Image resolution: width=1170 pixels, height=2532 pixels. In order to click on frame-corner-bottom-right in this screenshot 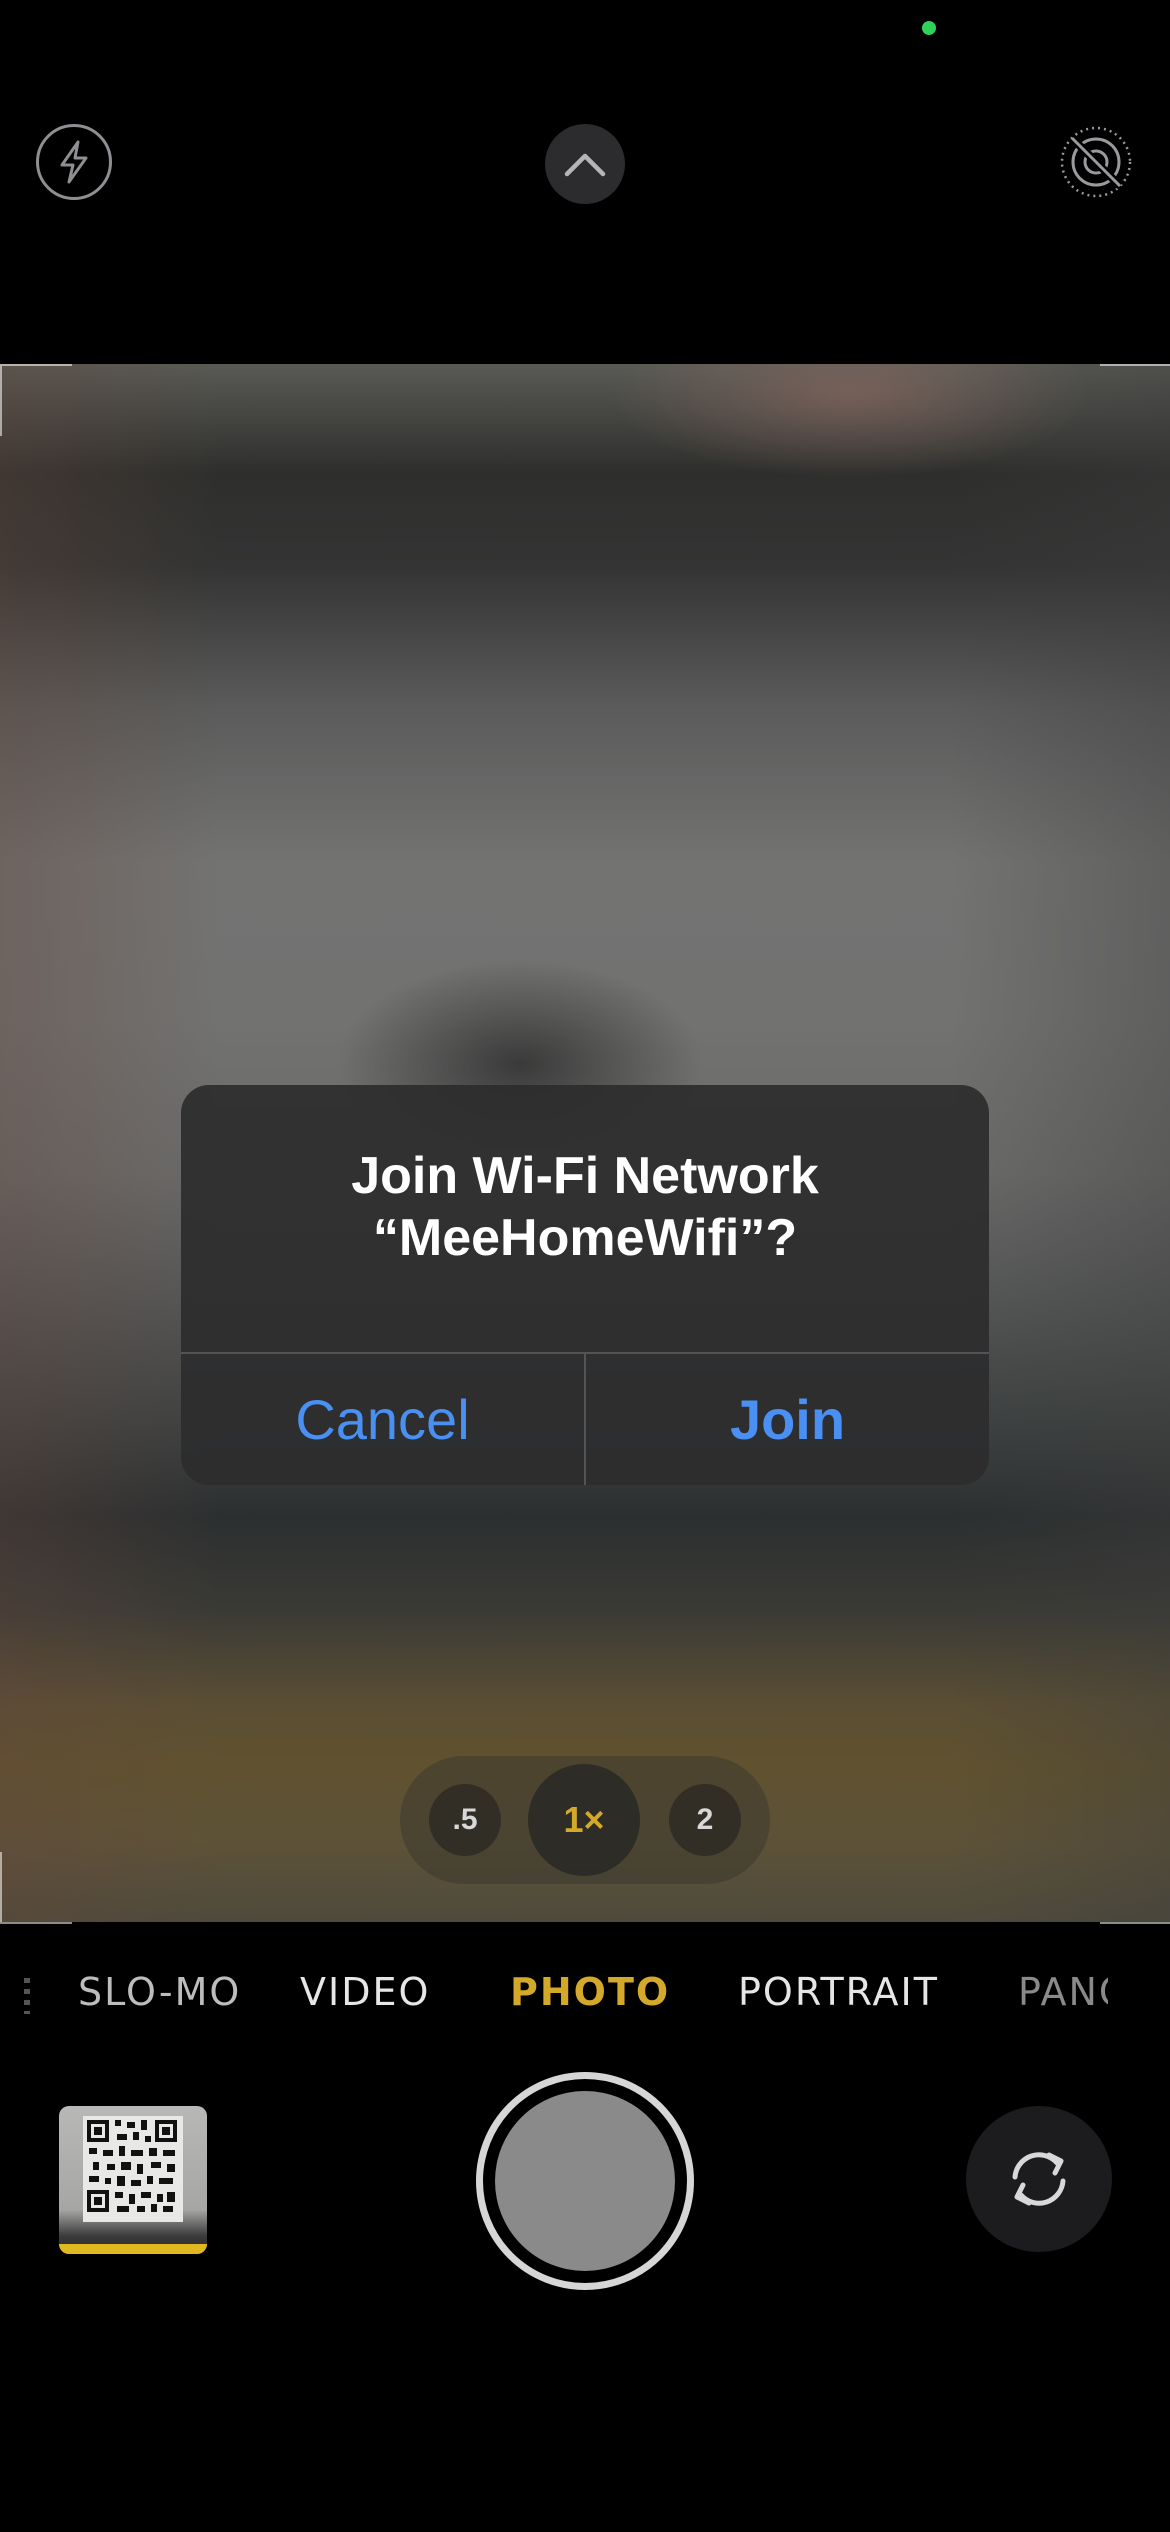, I will do `click(1135, 1888)`.